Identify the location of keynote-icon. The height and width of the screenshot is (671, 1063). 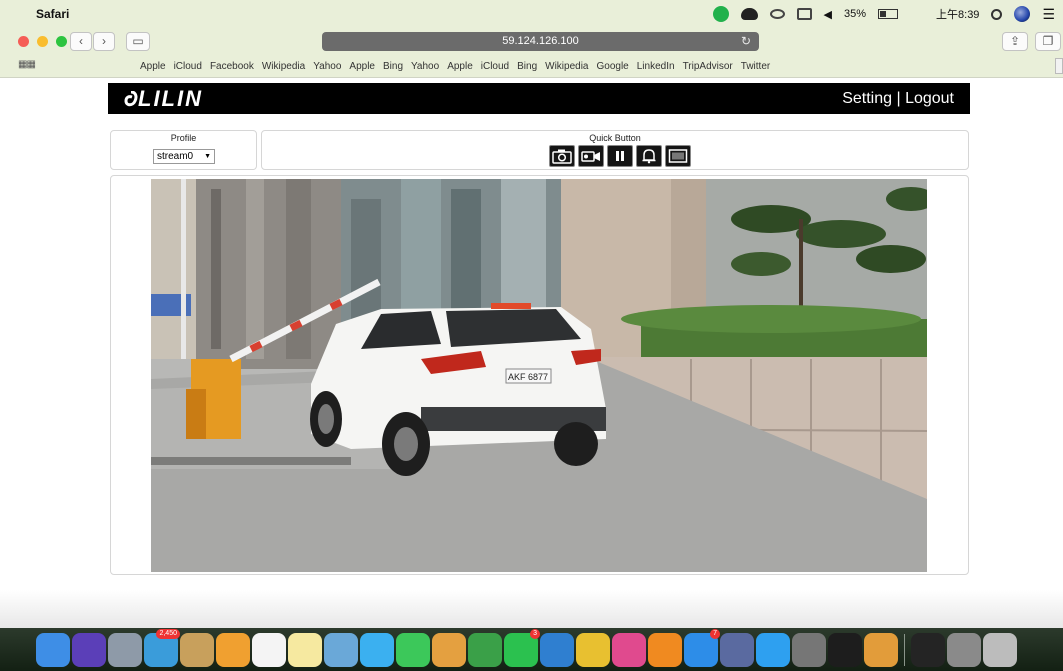
(557, 650).